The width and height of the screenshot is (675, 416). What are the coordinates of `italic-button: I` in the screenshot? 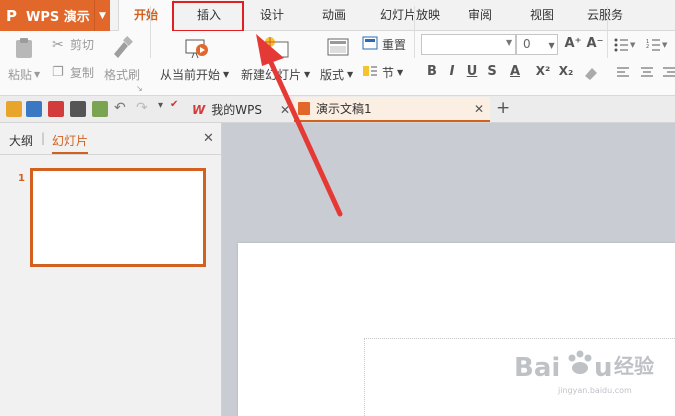 It's located at (452, 71).